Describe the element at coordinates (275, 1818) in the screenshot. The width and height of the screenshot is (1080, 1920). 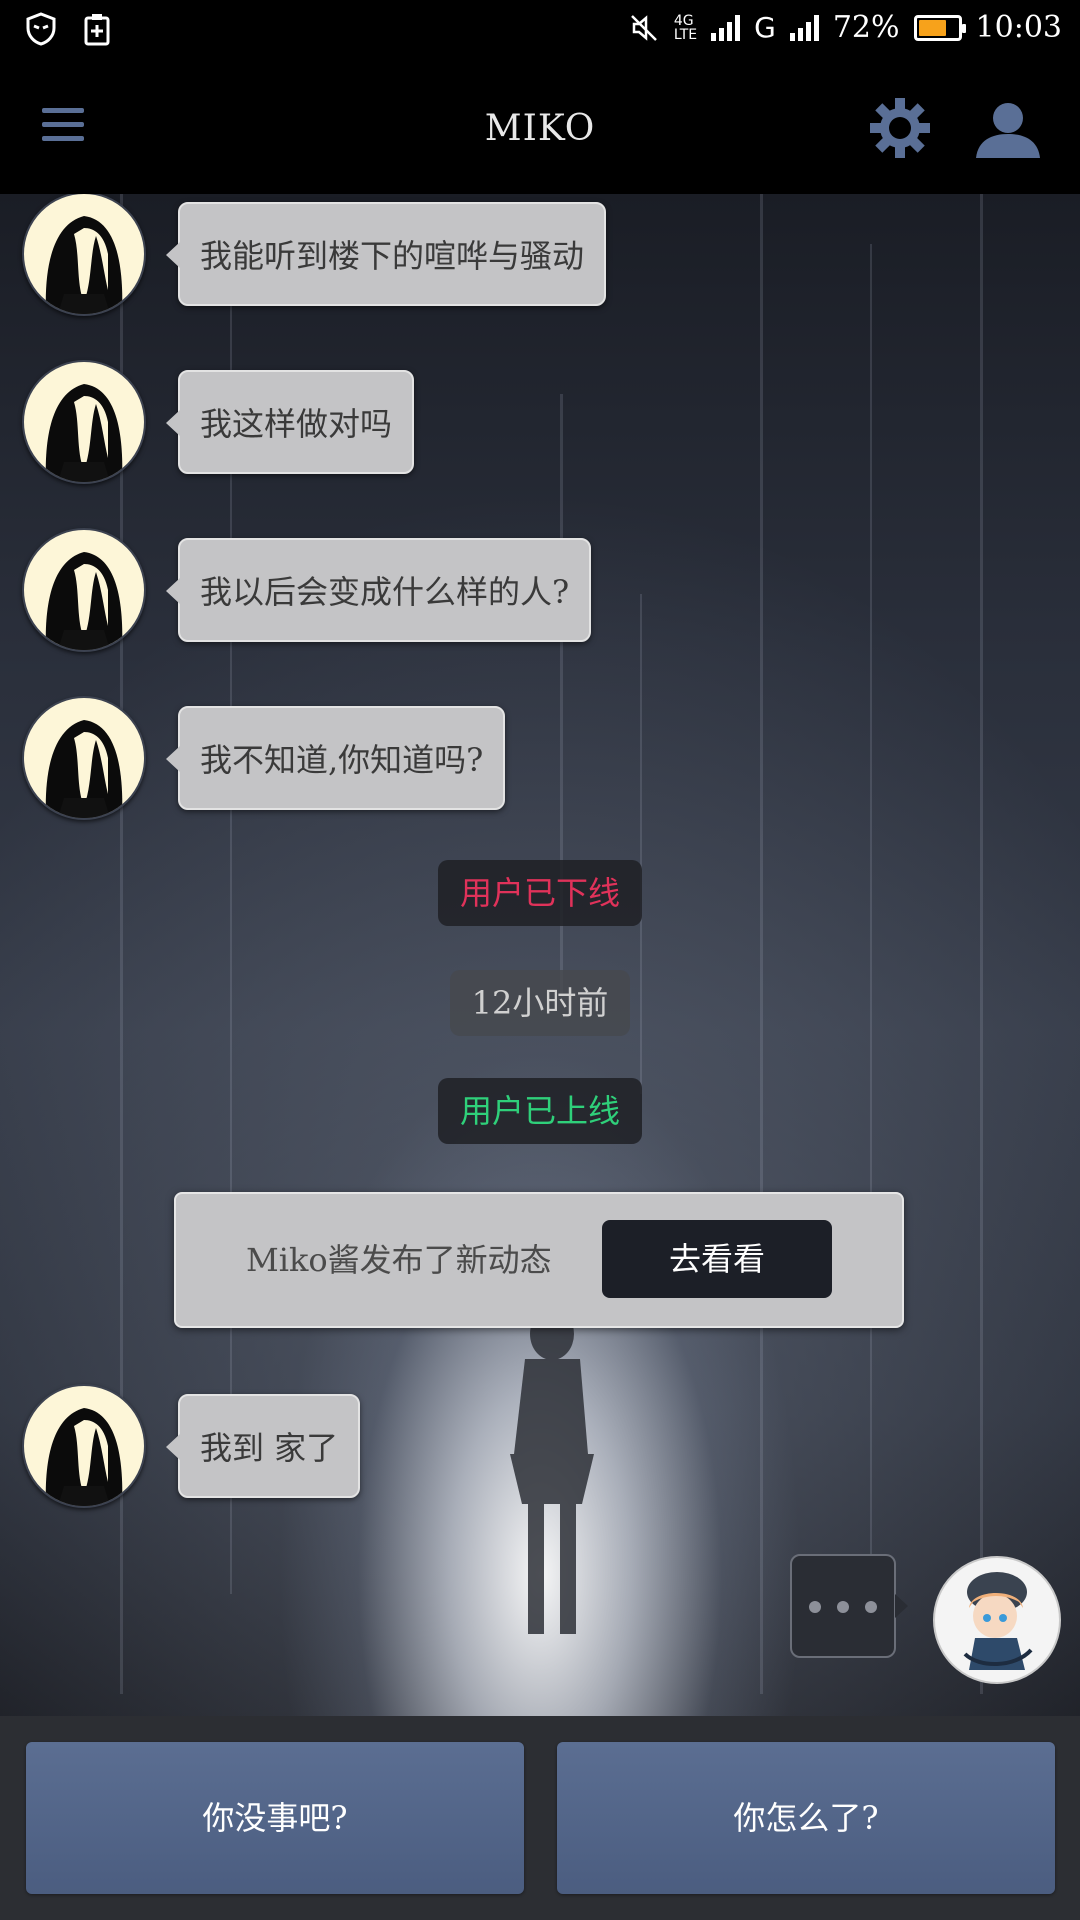
I see `reply-option-button: 你没事吧?` at that location.